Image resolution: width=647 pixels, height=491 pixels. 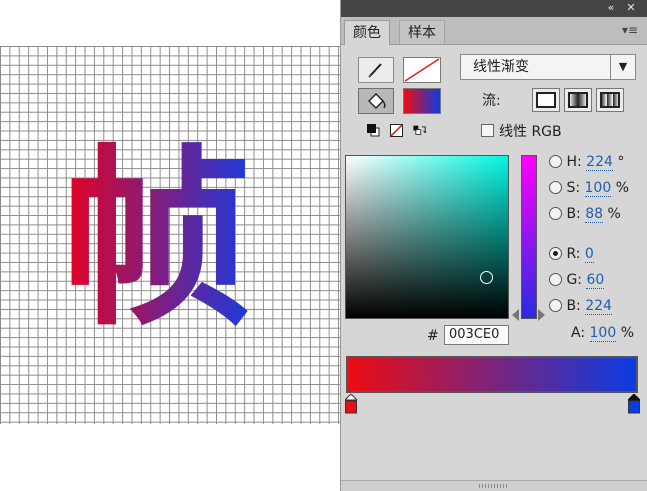 What do you see at coordinates (530, 132) in the screenshot?
I see `linear-rgb-label: 线性 RGB` at bounding box center [530, 132].